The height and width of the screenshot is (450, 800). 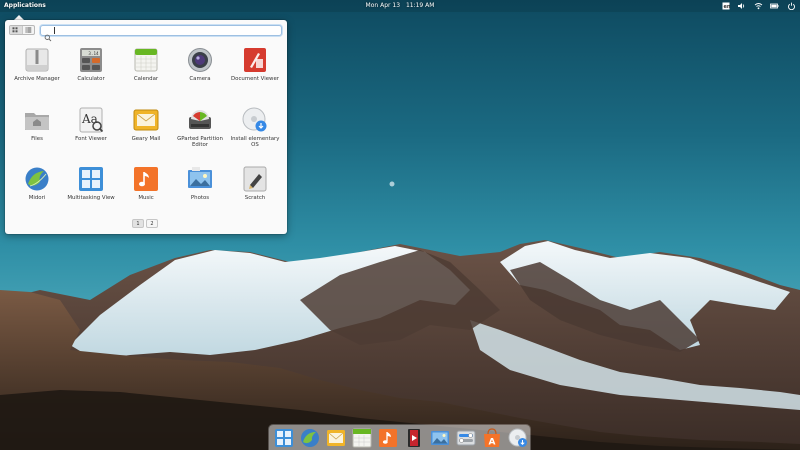 What do you see at coordinates (255, 60) in the screenshot?
I see `document-viewer-icon` at bounding box center [255, 60].